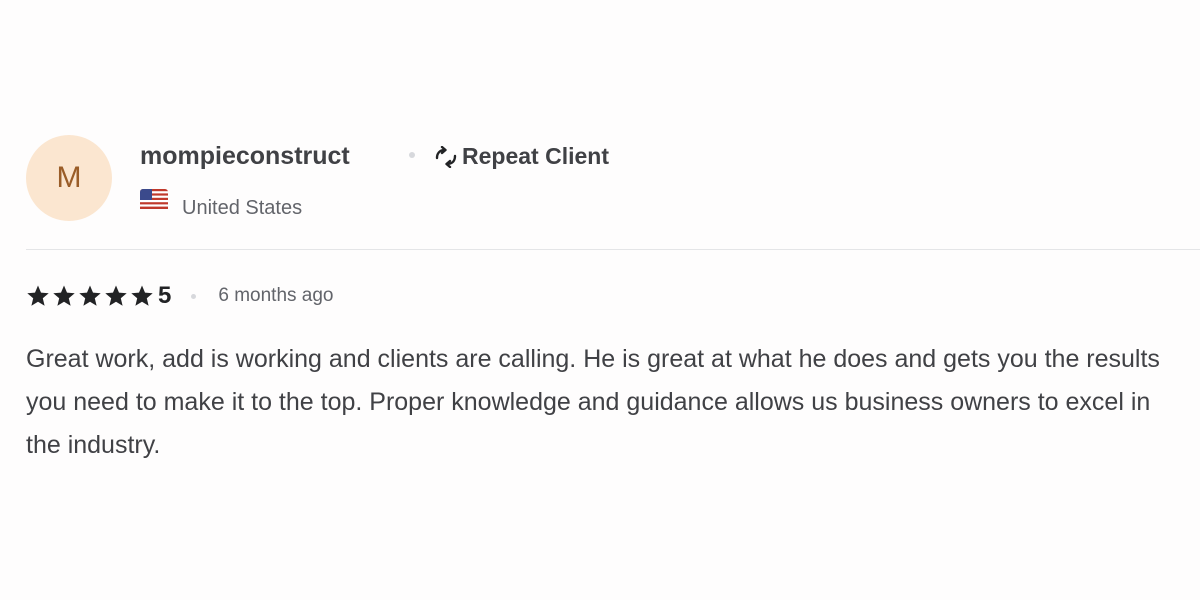 This screenshot has width=1200, height=600. What do you see at coordinates (69, 178) in the screenshot?
I see `avatar: M` at bounding box center [69, 178].